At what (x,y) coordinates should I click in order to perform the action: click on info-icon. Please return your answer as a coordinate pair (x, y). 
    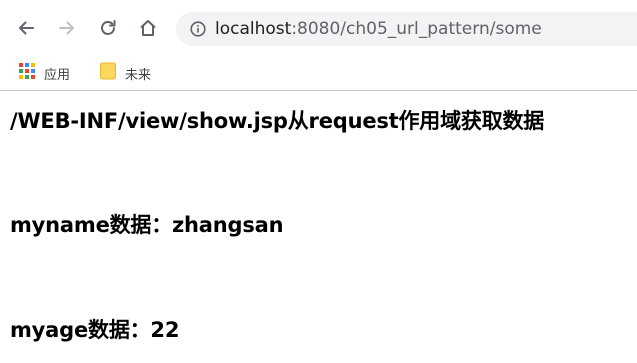
    Looking at the image, I should click on (198, 29).